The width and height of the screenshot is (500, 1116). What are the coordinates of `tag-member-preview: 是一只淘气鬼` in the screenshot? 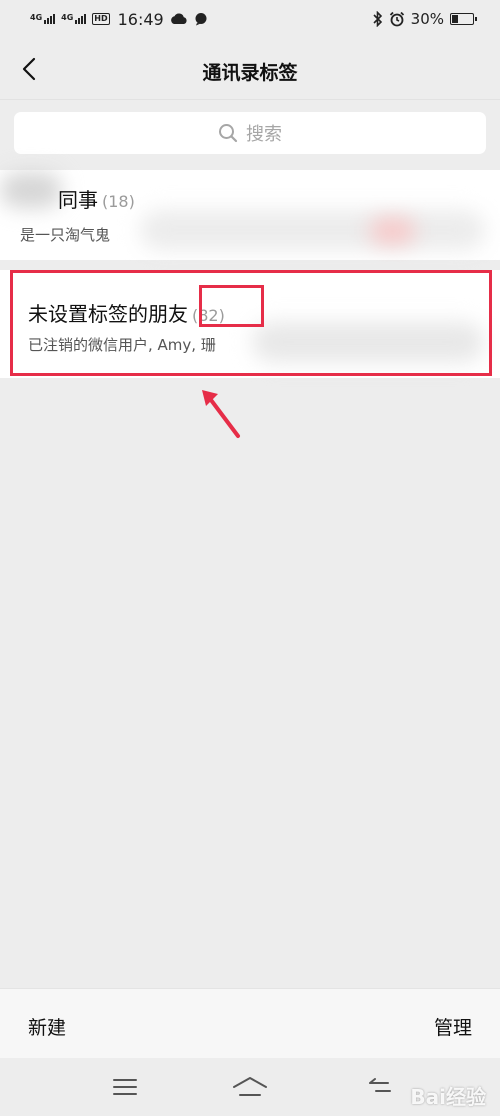 It's located at (65, 235).